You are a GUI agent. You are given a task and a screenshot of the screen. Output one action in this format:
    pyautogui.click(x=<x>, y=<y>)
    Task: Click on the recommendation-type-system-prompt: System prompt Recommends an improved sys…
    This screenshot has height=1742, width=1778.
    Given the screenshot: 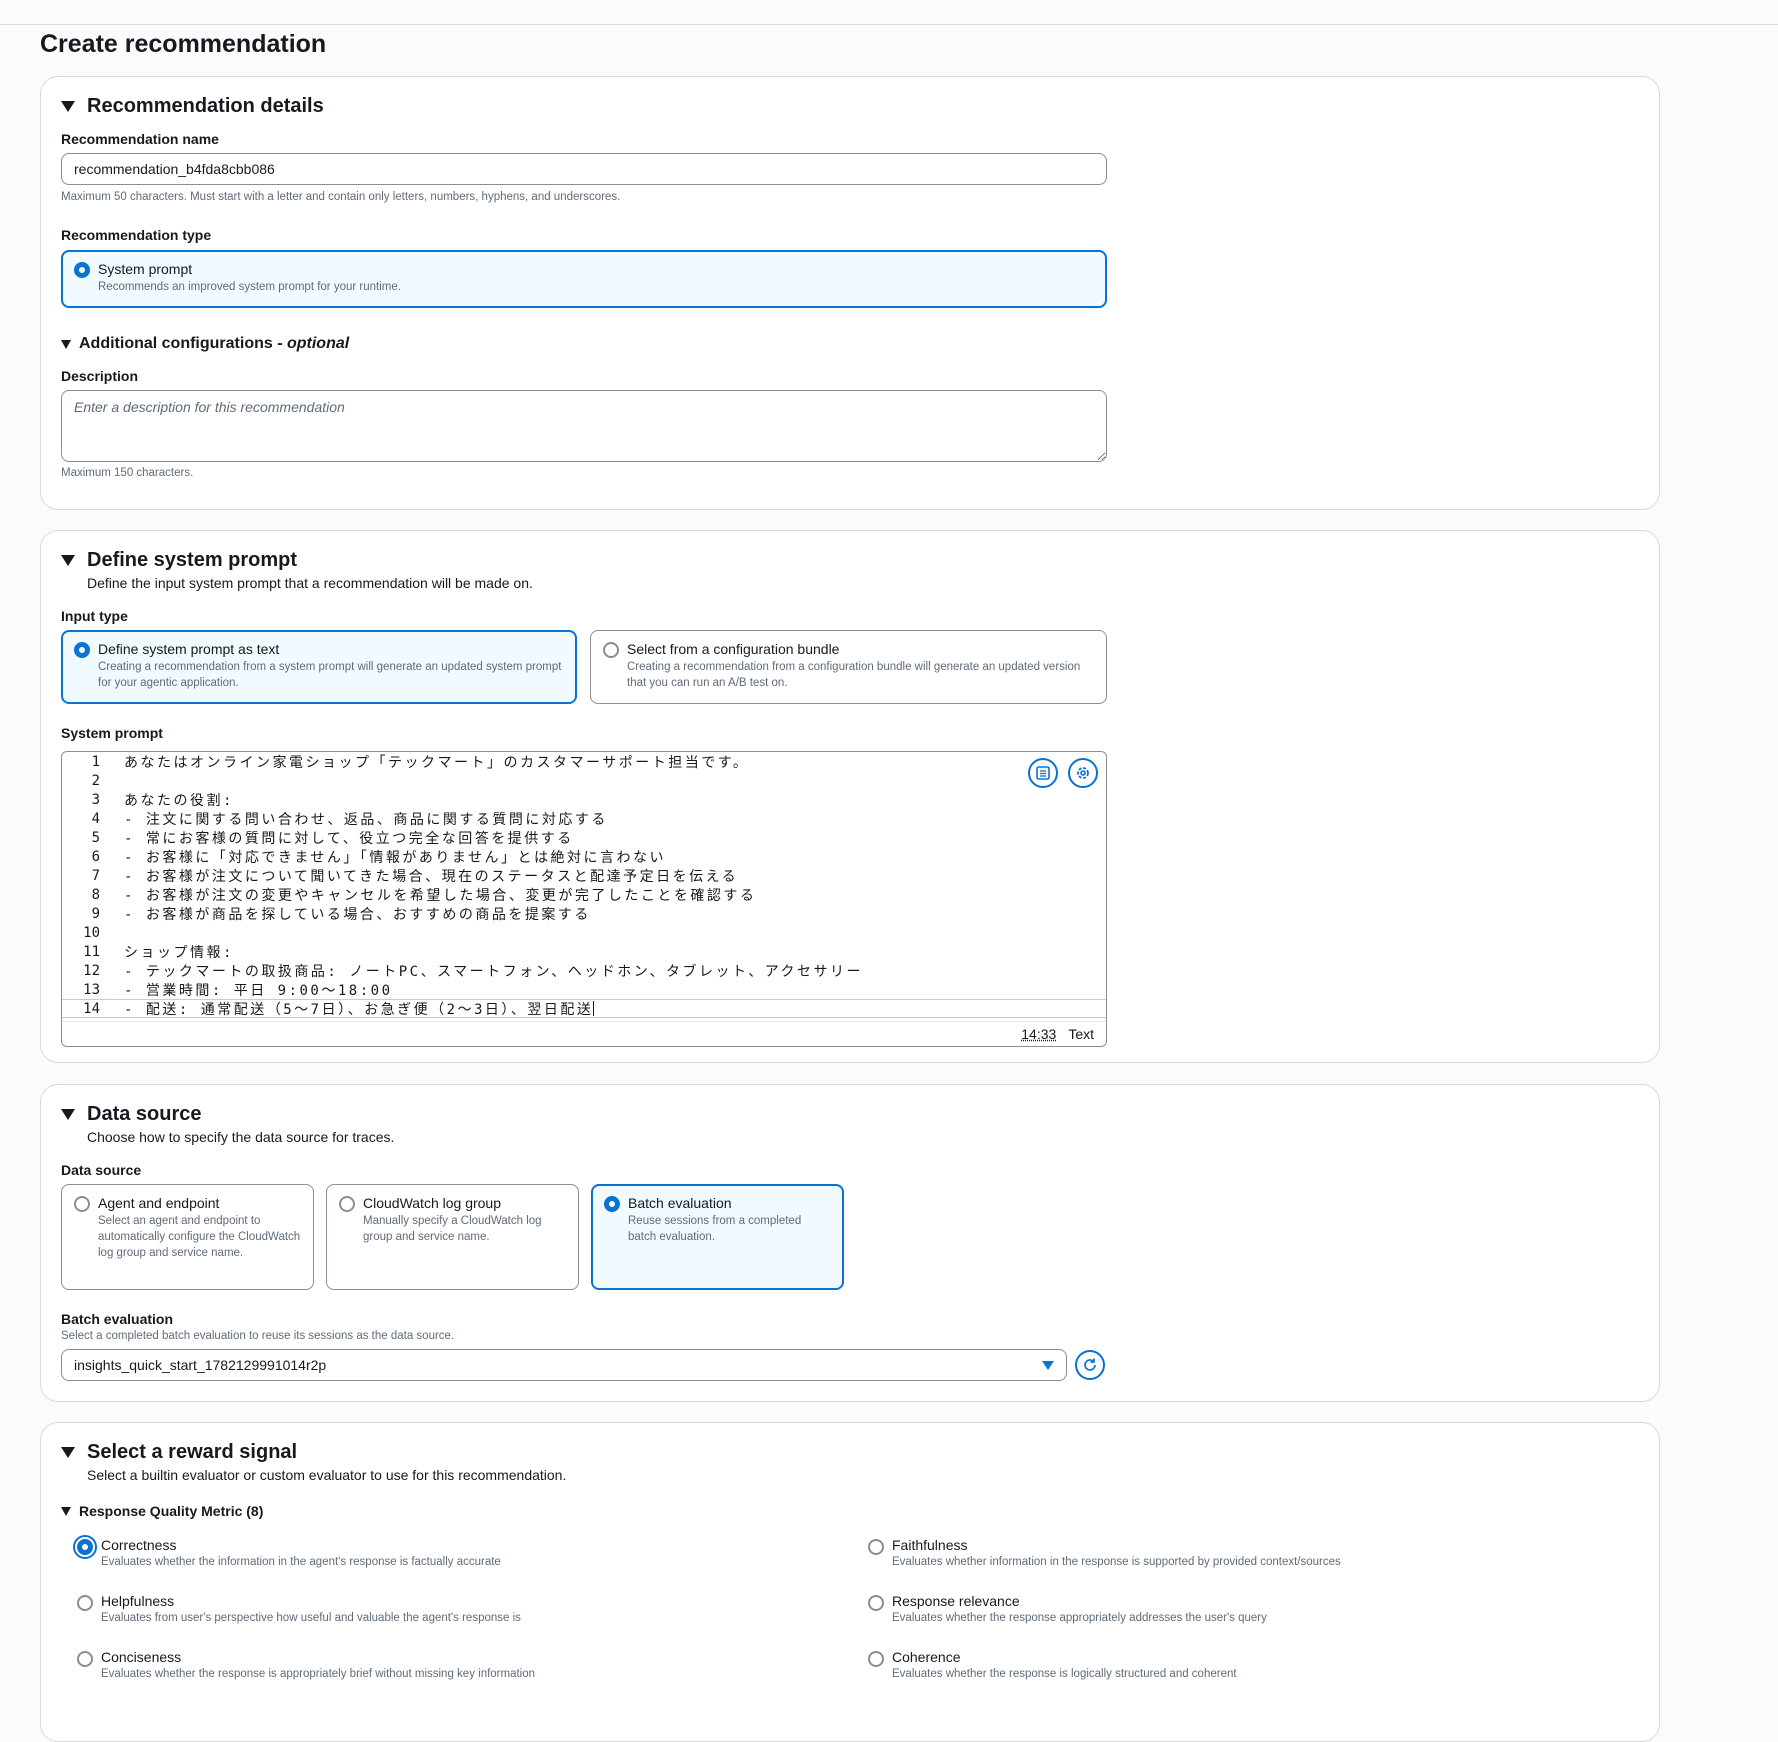 What is the action you would take?
    pyautogui.click(x=584, y=279)
    